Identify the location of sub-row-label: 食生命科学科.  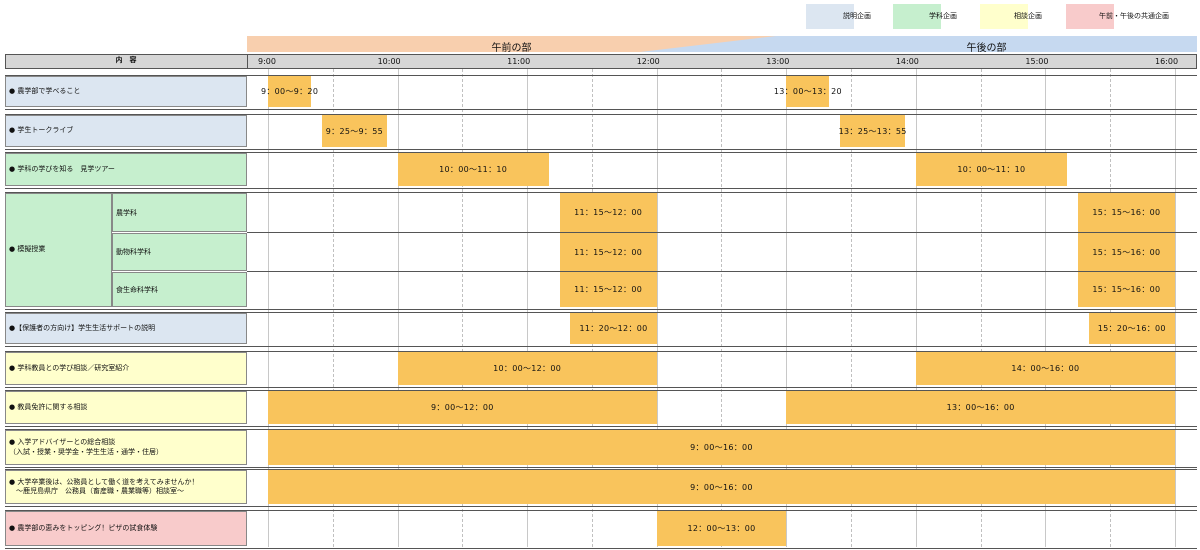
(179, 289).